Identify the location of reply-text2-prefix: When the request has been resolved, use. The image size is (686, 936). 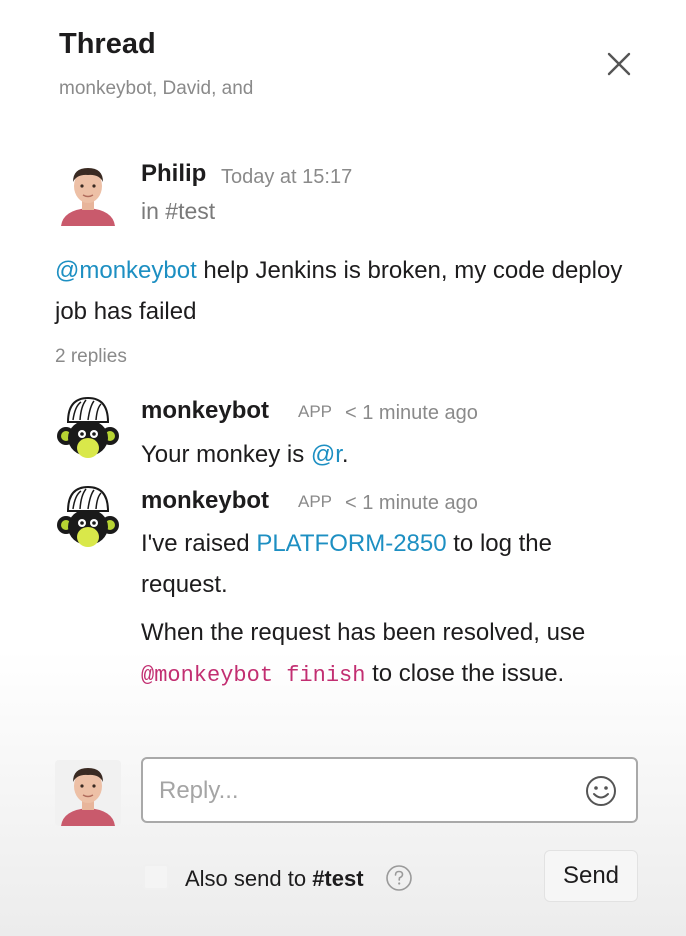
(363, 632).